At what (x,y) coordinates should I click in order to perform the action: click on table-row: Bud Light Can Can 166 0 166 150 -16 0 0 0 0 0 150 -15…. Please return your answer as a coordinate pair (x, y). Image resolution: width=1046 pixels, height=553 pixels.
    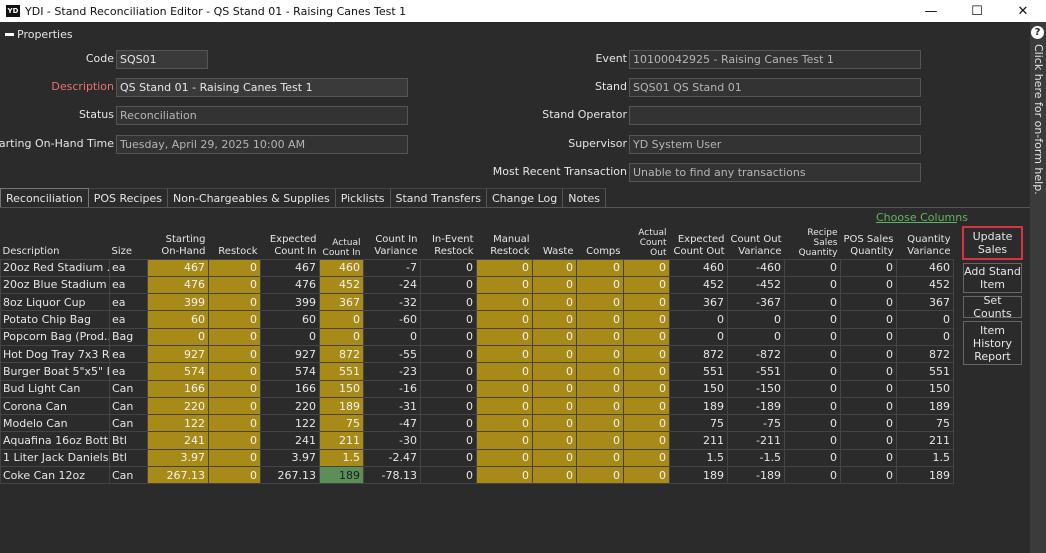
    Looking at the image, I should click on (477, 388).